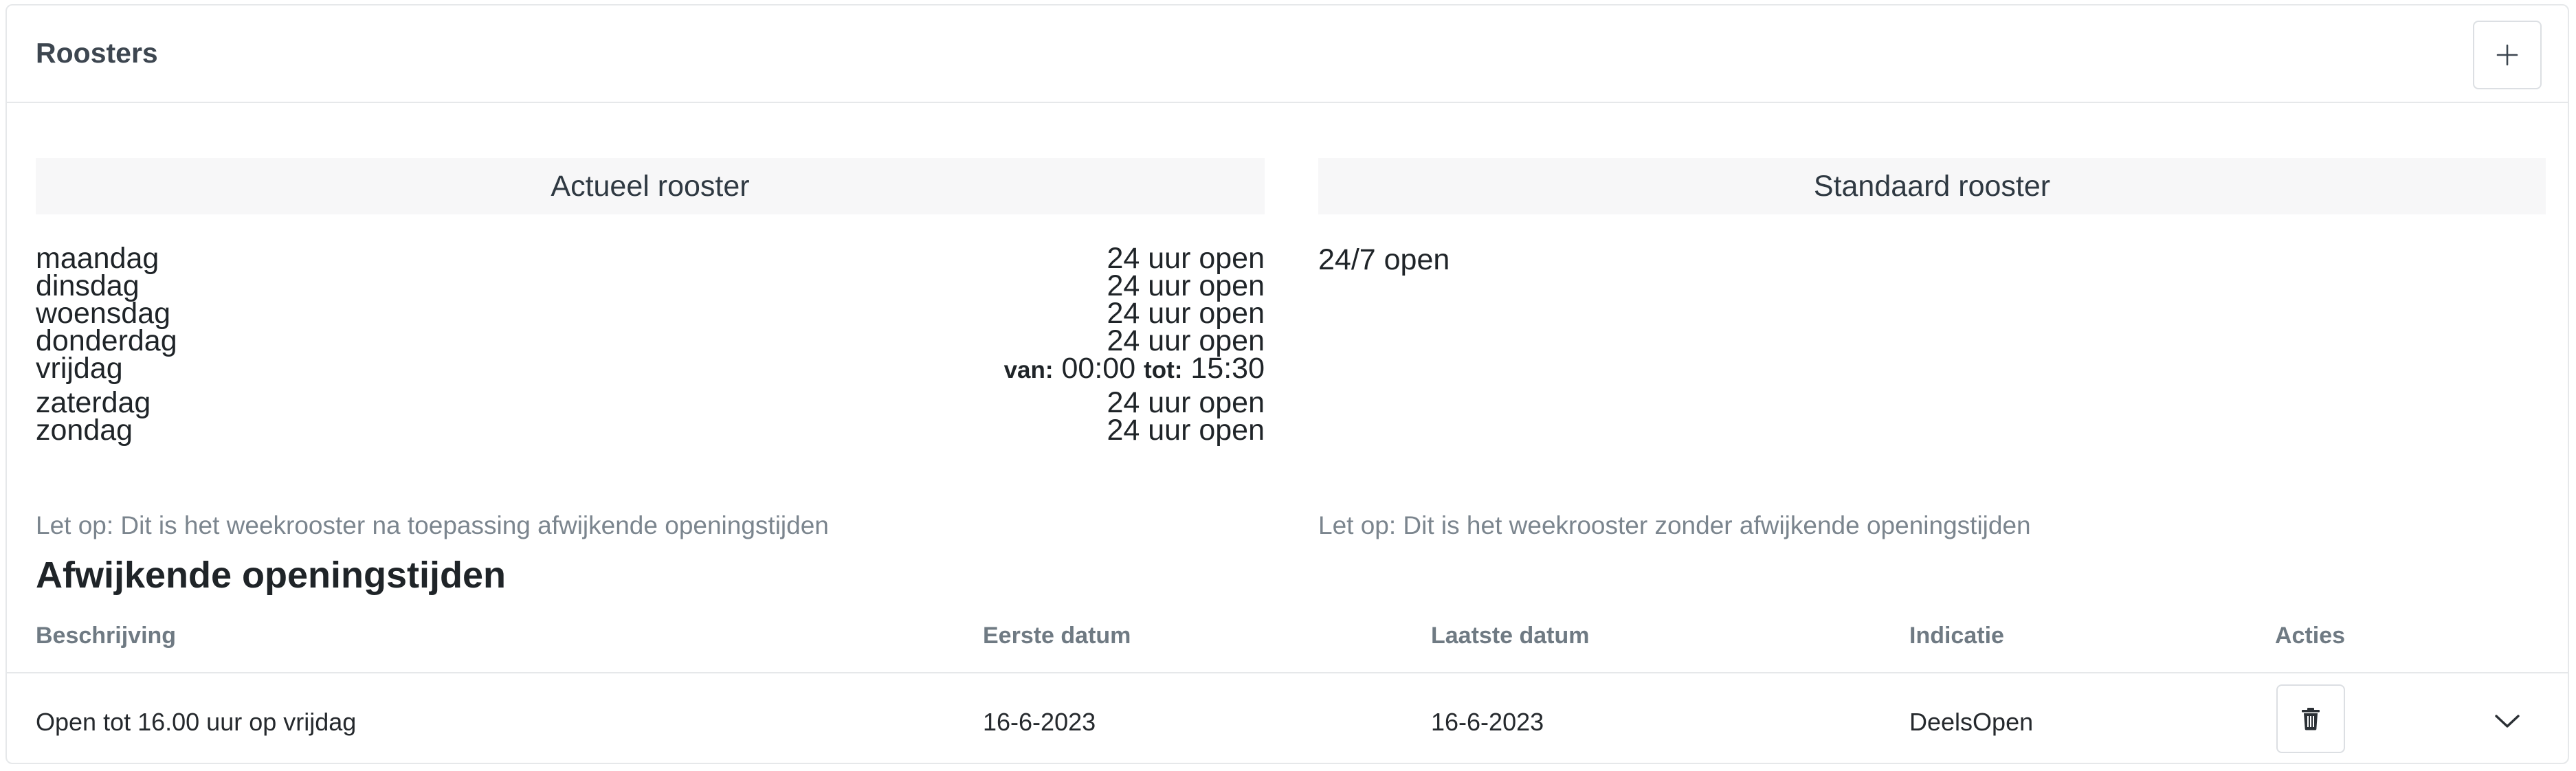 The width and height of the screenshot is (2576, 771). What do you see at coordinates (1287, 672) in the screenshot?
I see `table-divider` at bounding box center [1287, 672].